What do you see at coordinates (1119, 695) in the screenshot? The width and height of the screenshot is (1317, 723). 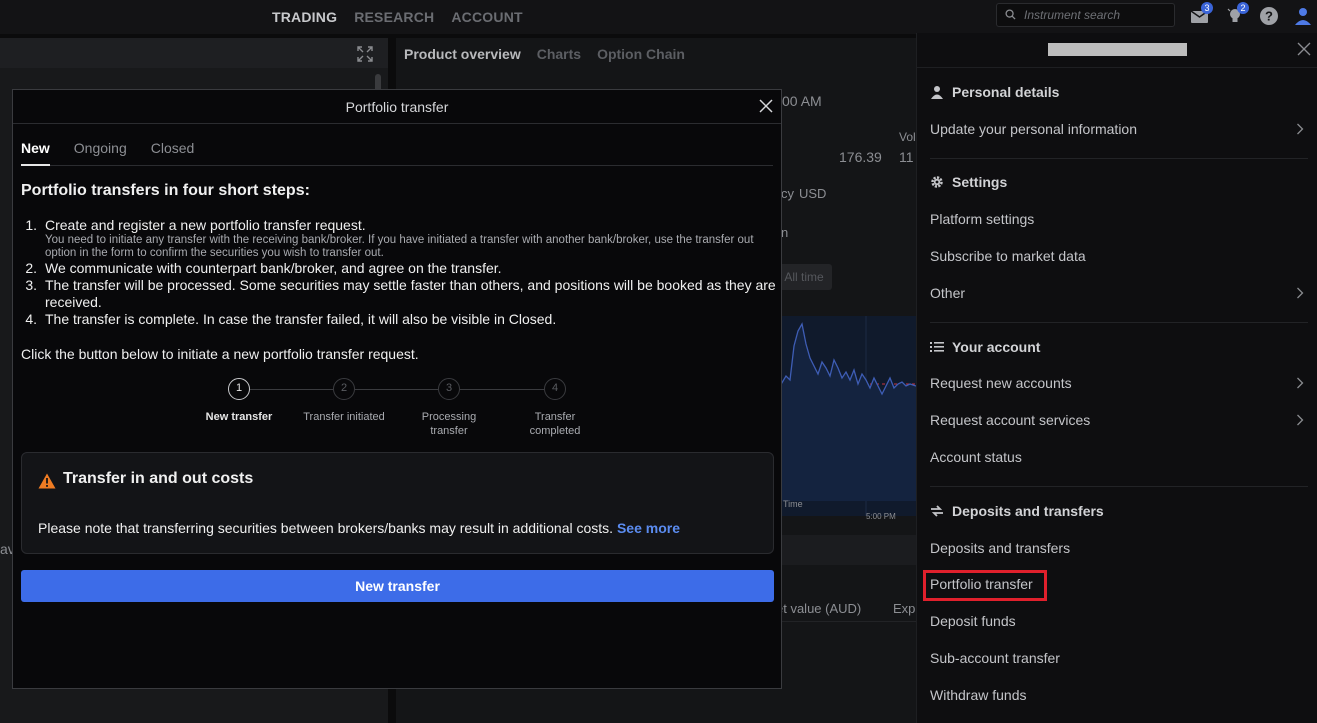 I see `menu-withdraw-funds: Withdraw funds` at bounding box center [1119, 695].